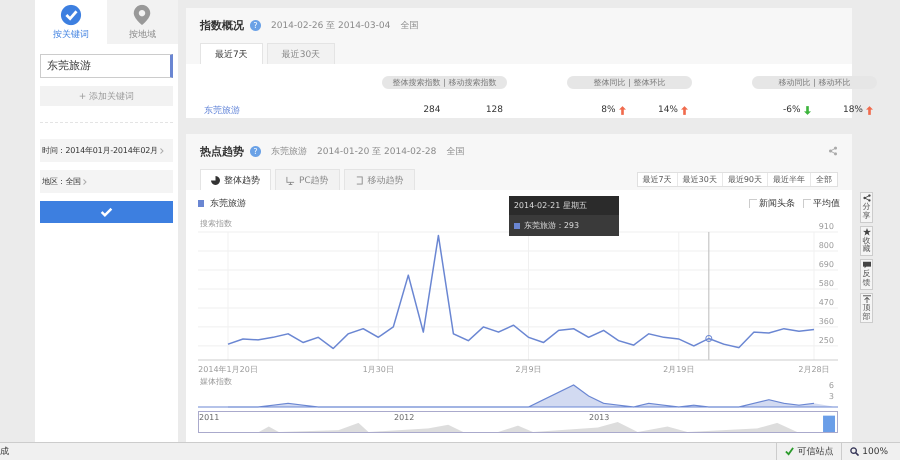 The height and width of the screenshot is (460, 900). I want to click on y-tick-label: 6, so click(831, 385).